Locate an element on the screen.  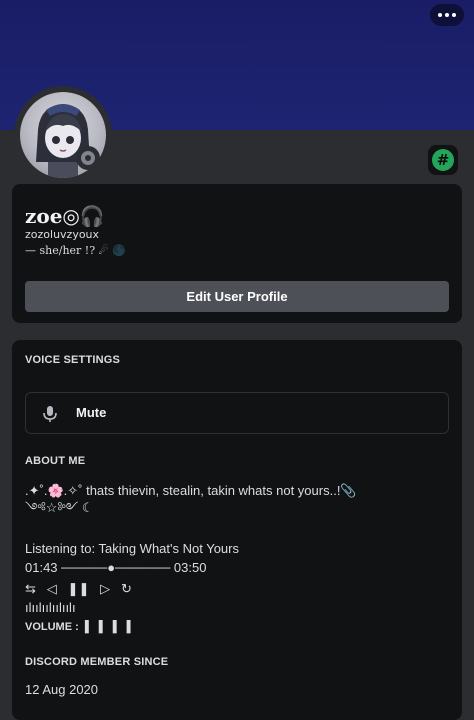
microphone-icon is located at coordinates (50, 414).